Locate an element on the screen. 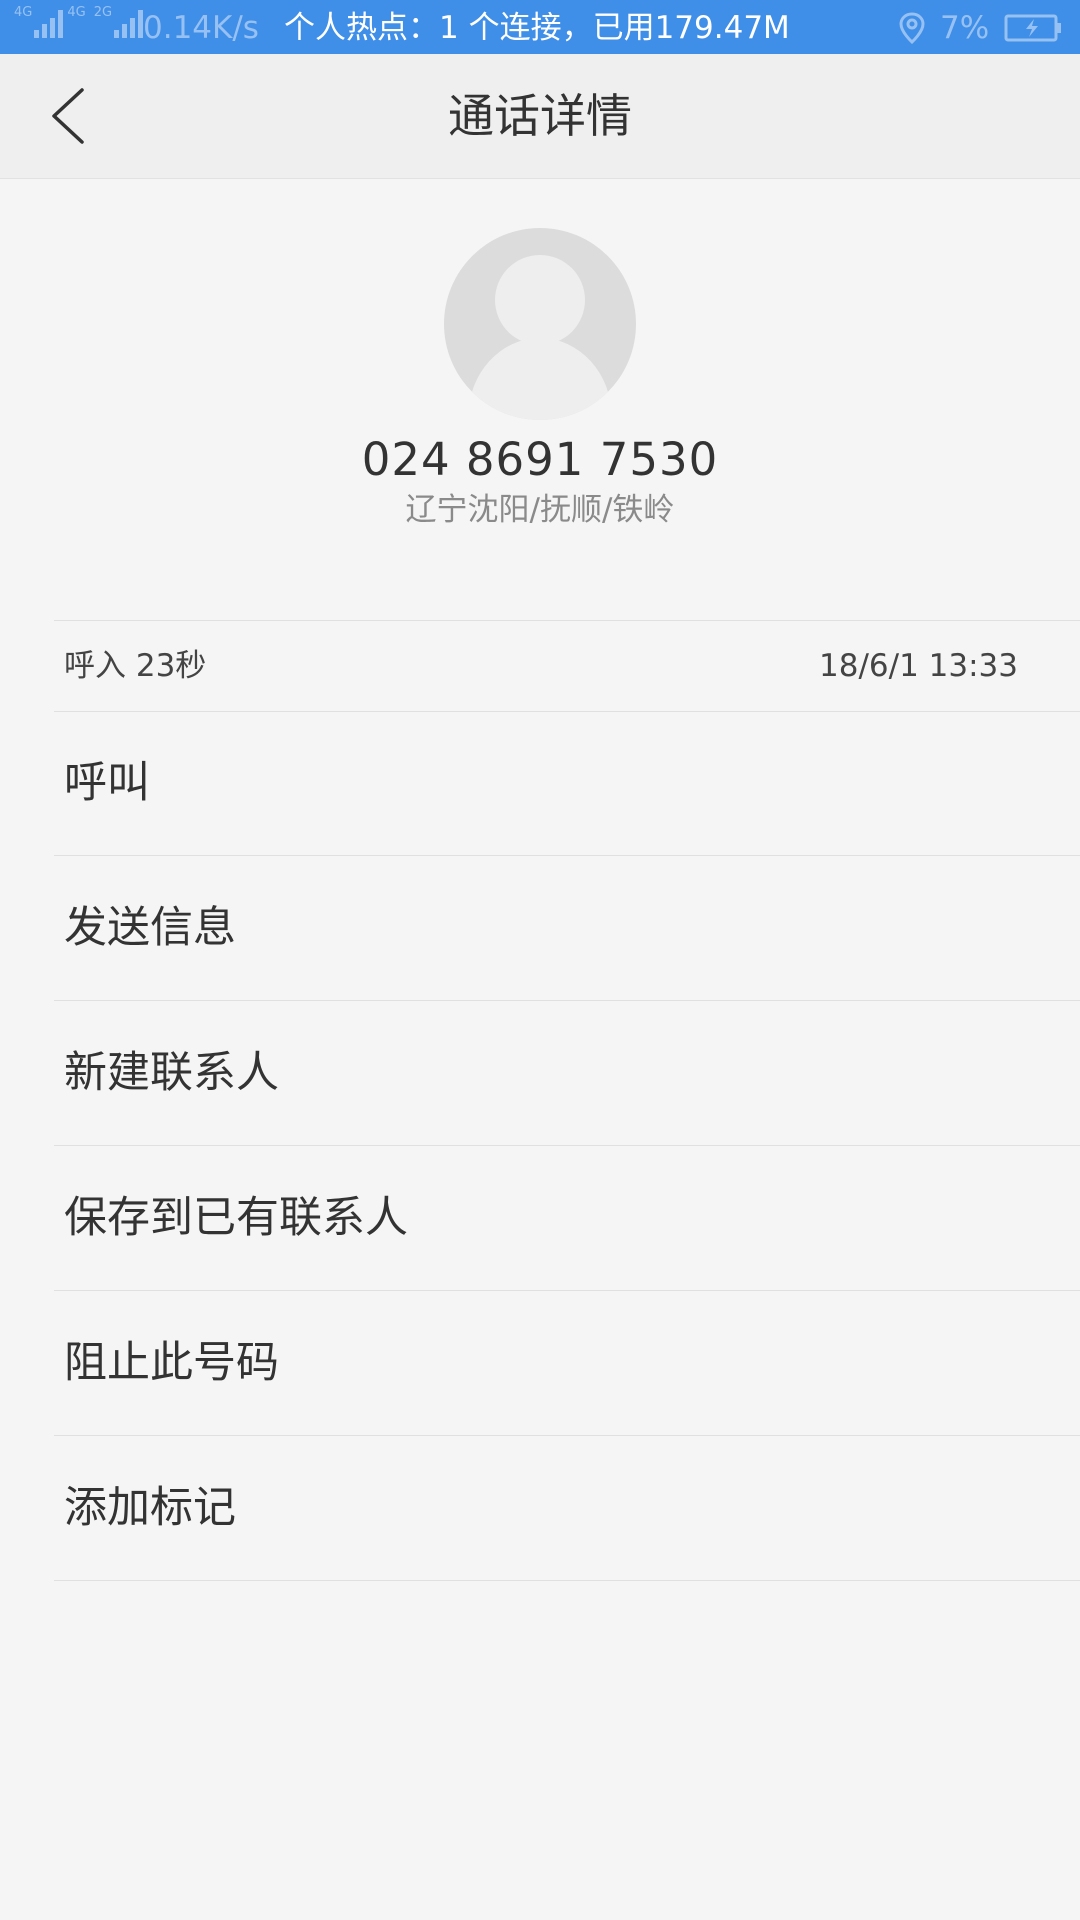  chevron-left-icon is located at coordinates (68, 116).